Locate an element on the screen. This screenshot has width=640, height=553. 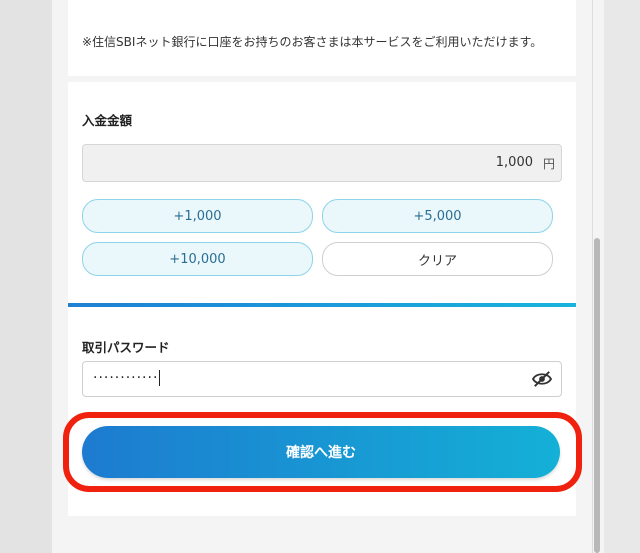
trade-password-input: ············ is located at coordinates (322, 379).